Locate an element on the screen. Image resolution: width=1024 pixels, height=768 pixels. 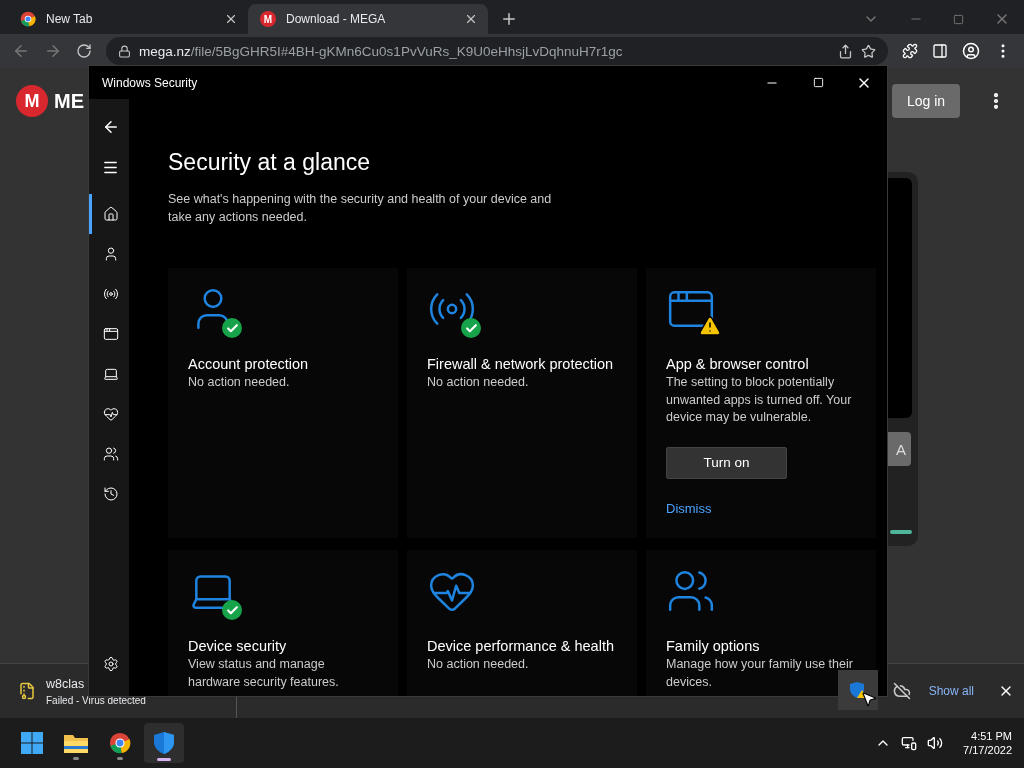
show-all-link: Show all is located at coordinates (951, 691).